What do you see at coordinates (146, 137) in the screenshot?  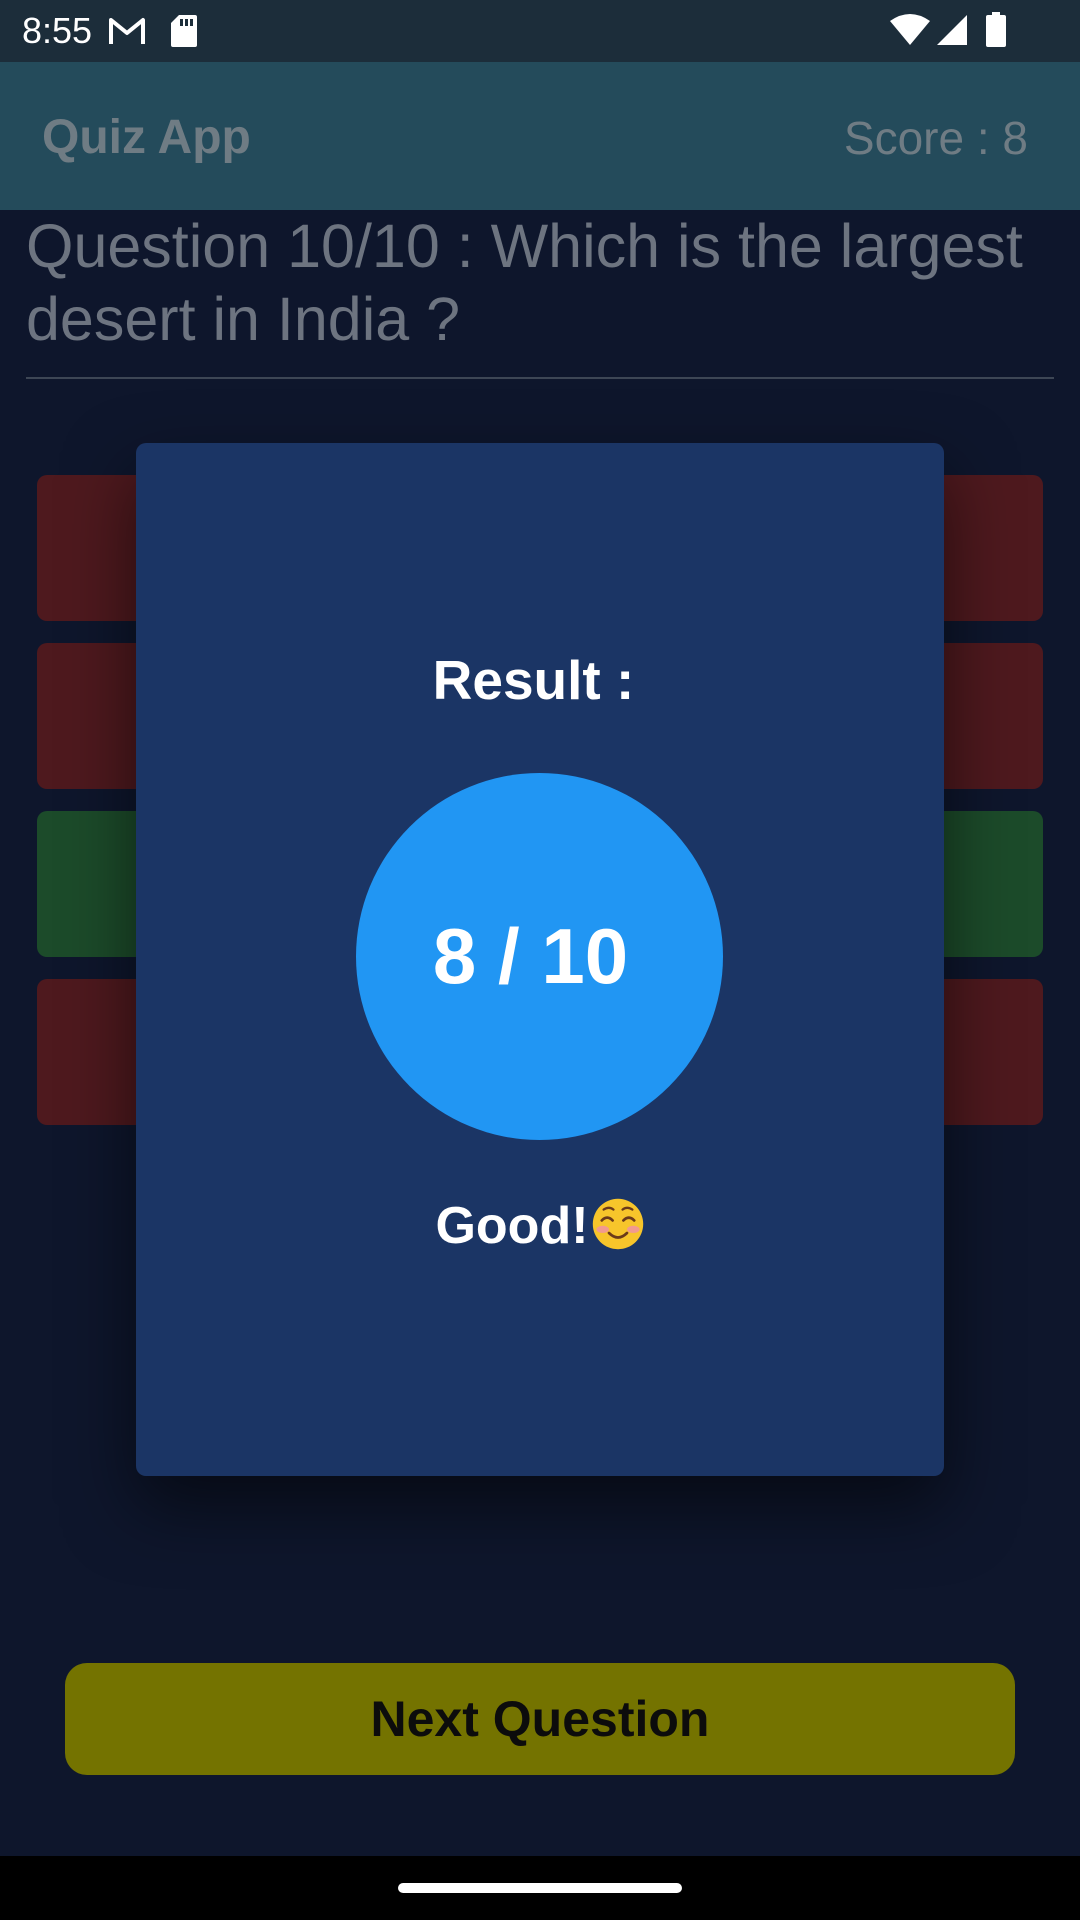 I see `app-title: Quiz App` at bounding box center [146, 137].